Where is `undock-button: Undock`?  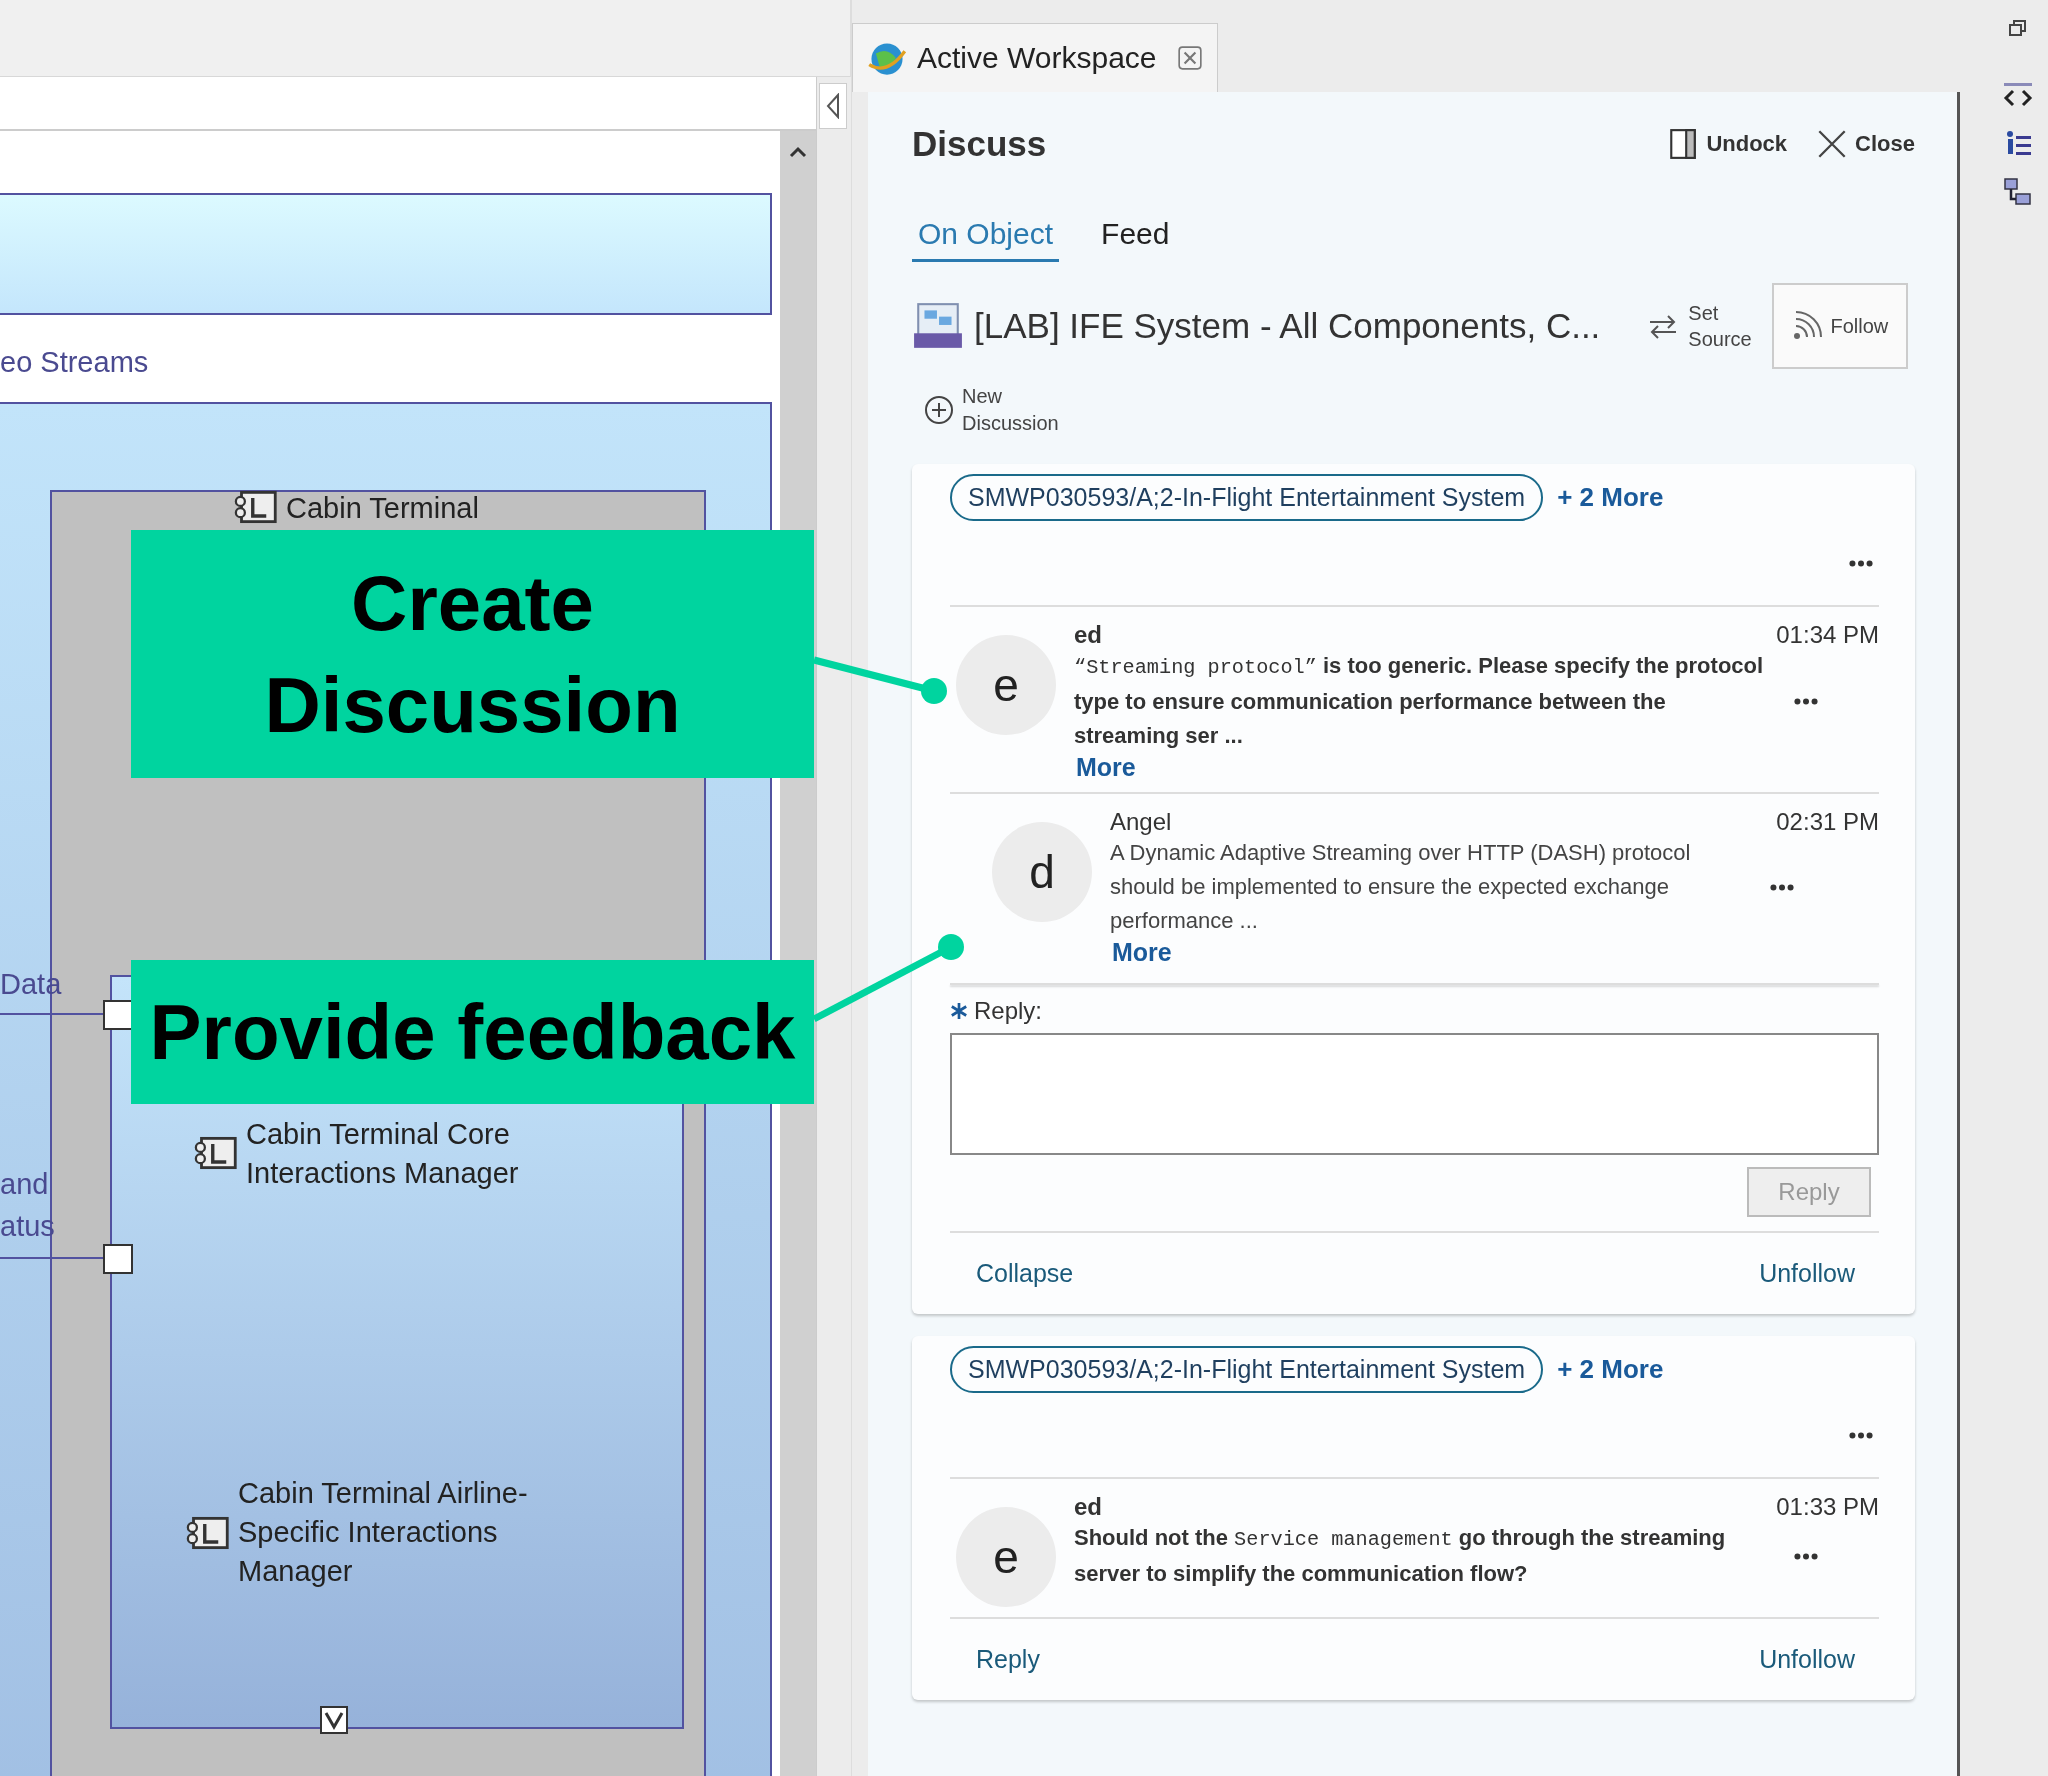 undock-button: Undock is located at coordinates (1728, 144).